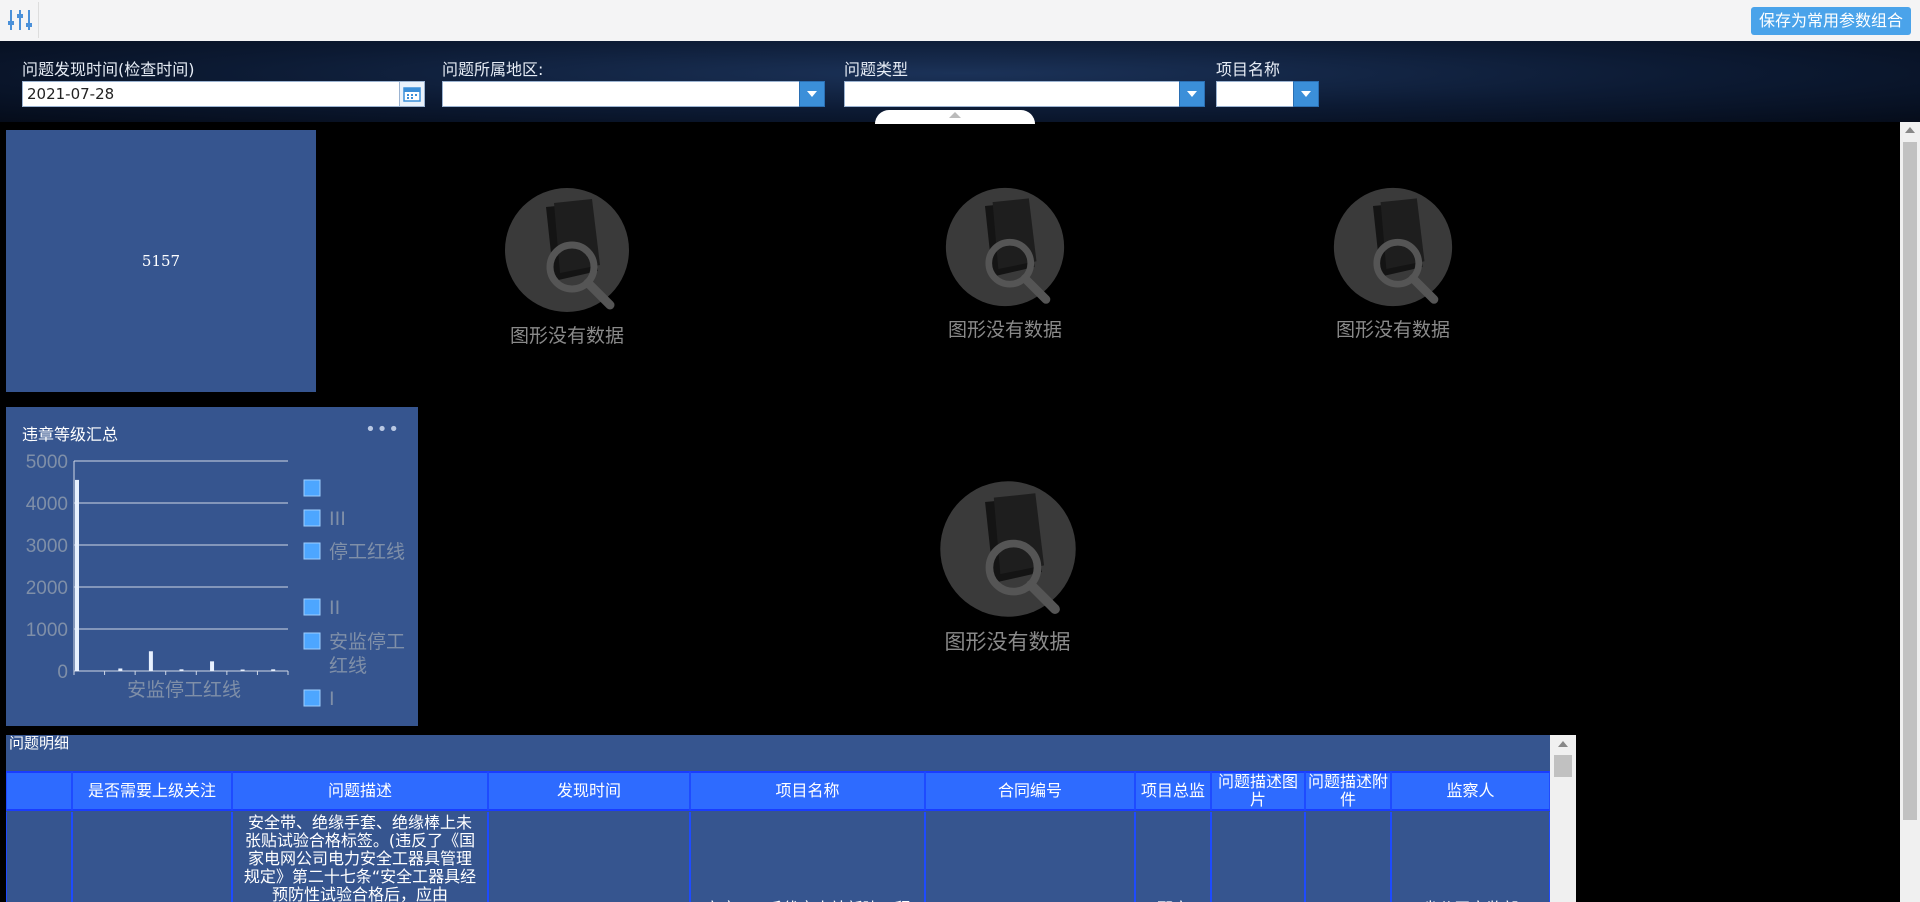 This screenshot has height=902, width=1920. What do you see at coordinates (1255, 94) in the screenshot?
I see `project-name-select` at bounding box center [1255, 94].